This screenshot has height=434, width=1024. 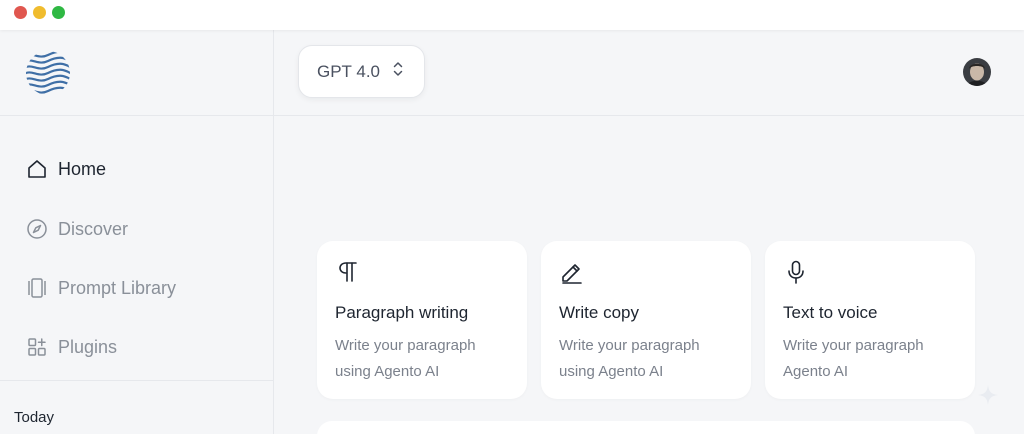 I want to click on user-avatar, so click(x=977, y=72).